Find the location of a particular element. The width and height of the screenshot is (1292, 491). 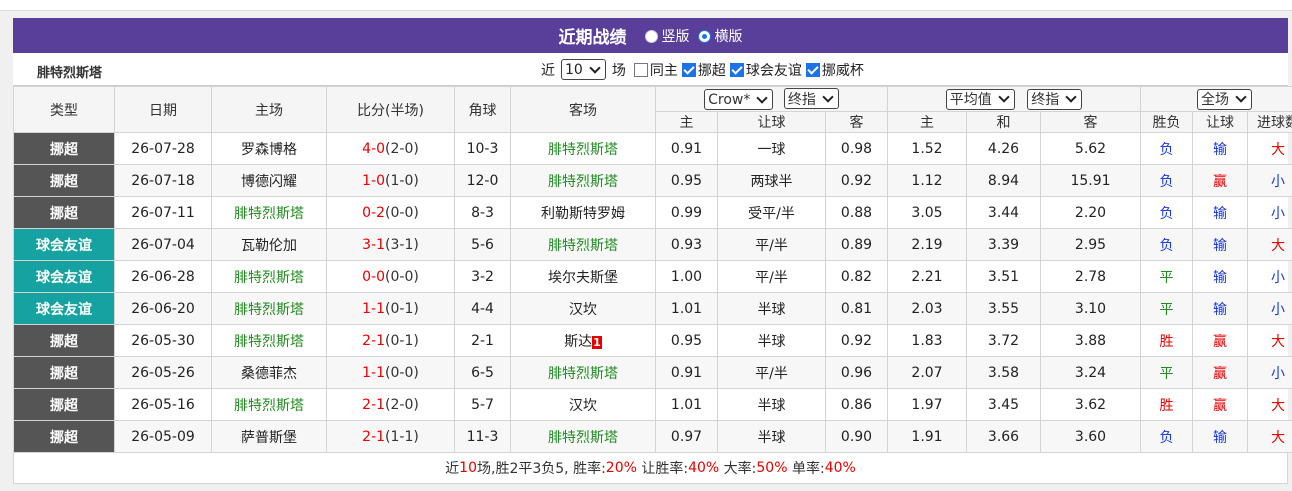

home-team: 瓦勒伦加 is located at coordinates (269, 244).